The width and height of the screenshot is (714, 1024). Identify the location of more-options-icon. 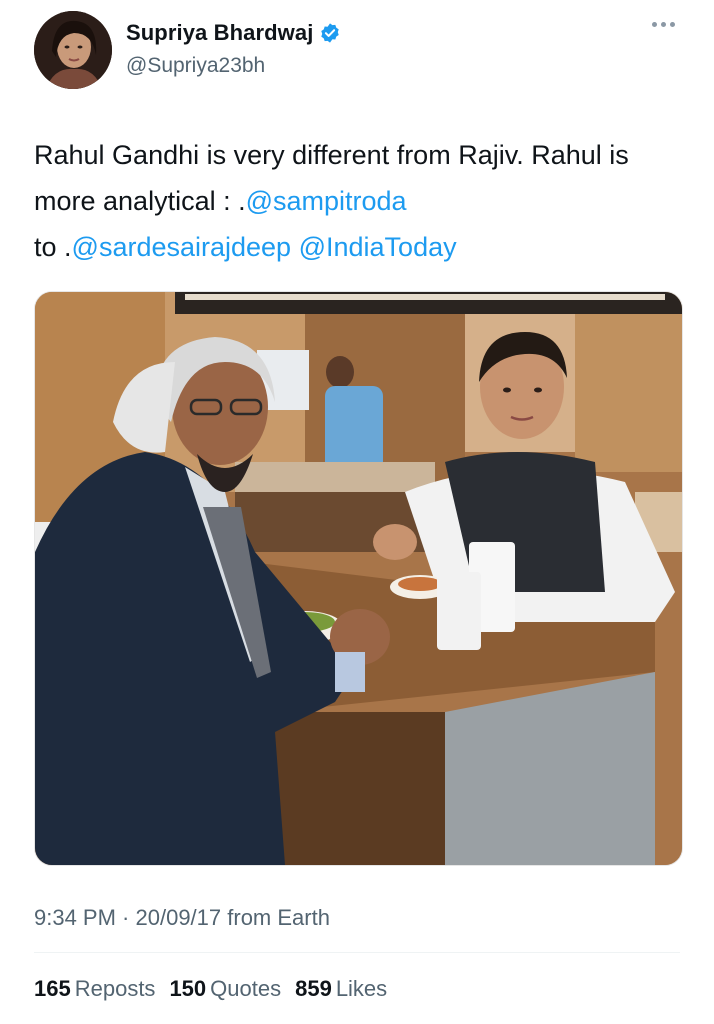
(663, 24).